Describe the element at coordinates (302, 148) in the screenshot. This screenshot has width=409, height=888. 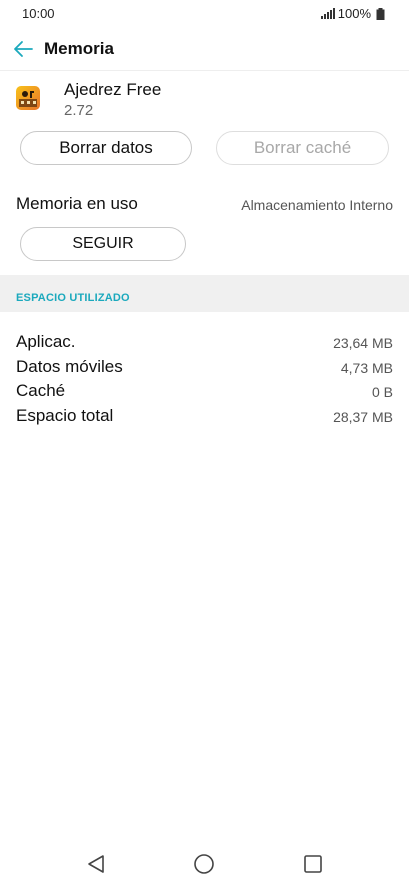
I see `clear-cache-button: Borrar caché` at that location.